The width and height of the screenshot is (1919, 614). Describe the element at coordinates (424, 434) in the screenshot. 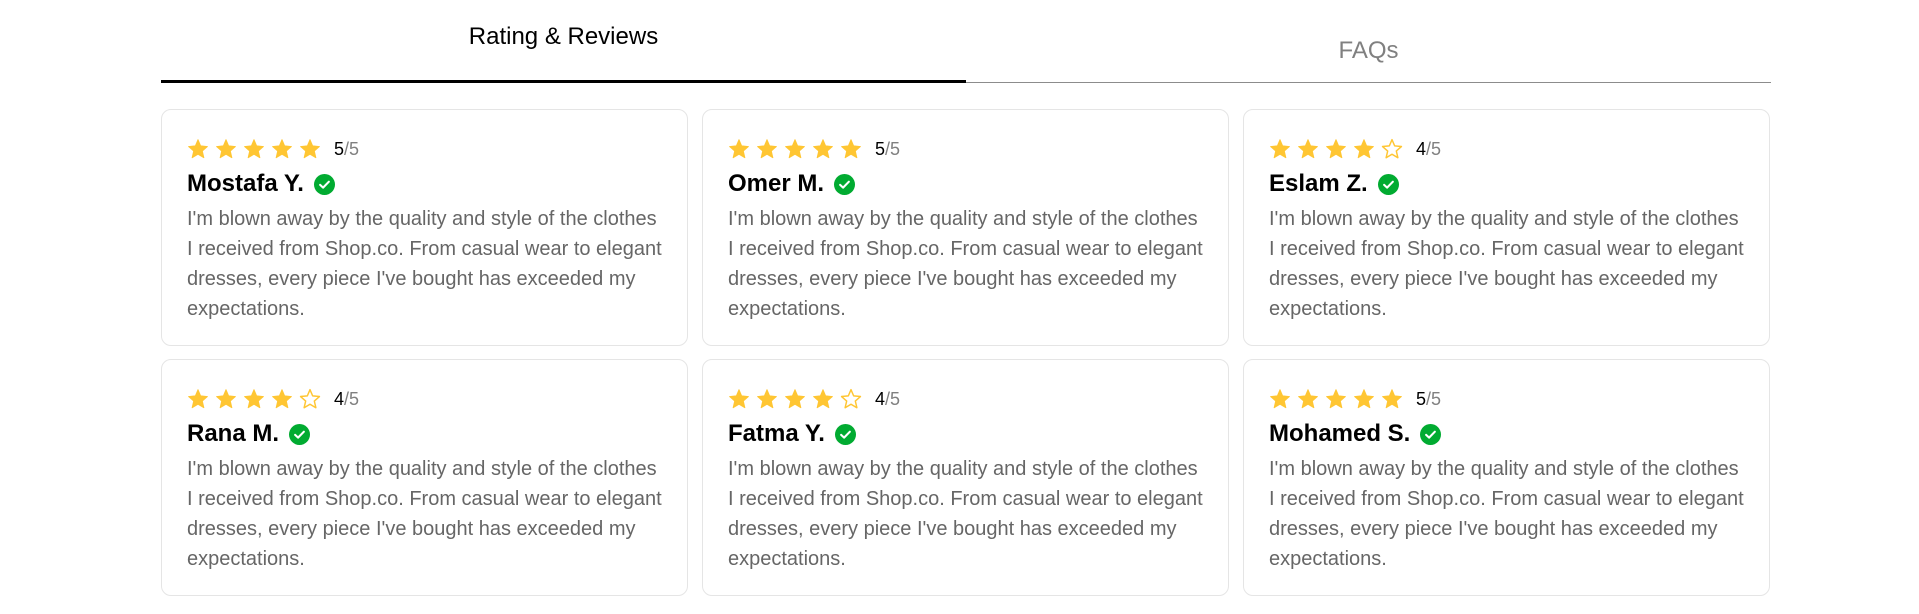

I see `reviewer-row: Rana M.` at that location.